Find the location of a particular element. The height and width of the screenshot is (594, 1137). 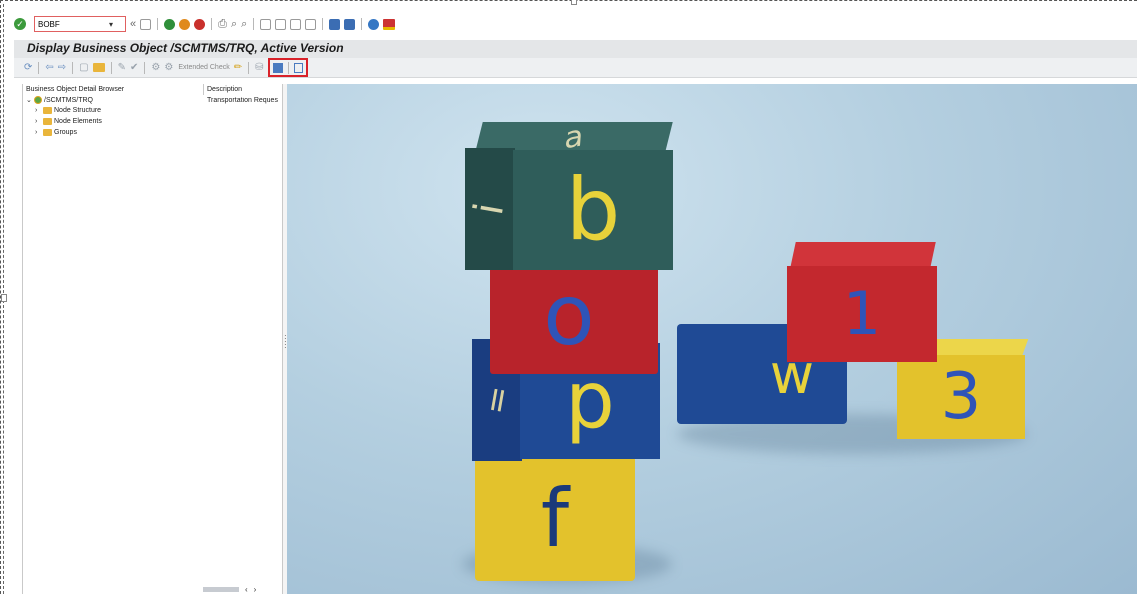

block-top-face is located at coordinates (863, 255).